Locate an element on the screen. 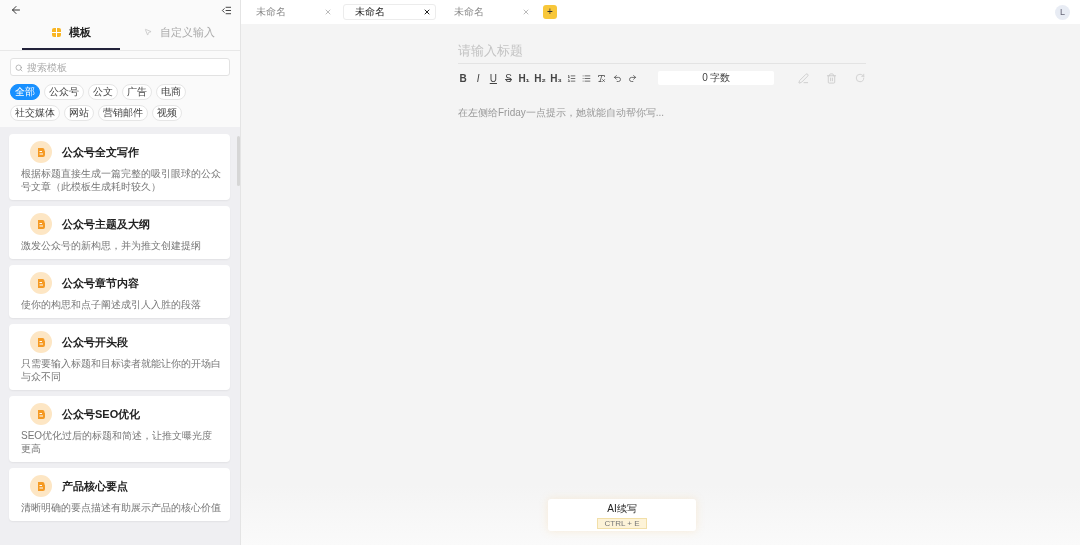  template-card: 公众号全文写作 根据标题直接生成一篇完整的吸引眼球的公众号文章（此模板生成耗时较久） is located at coordinates (119, 167).